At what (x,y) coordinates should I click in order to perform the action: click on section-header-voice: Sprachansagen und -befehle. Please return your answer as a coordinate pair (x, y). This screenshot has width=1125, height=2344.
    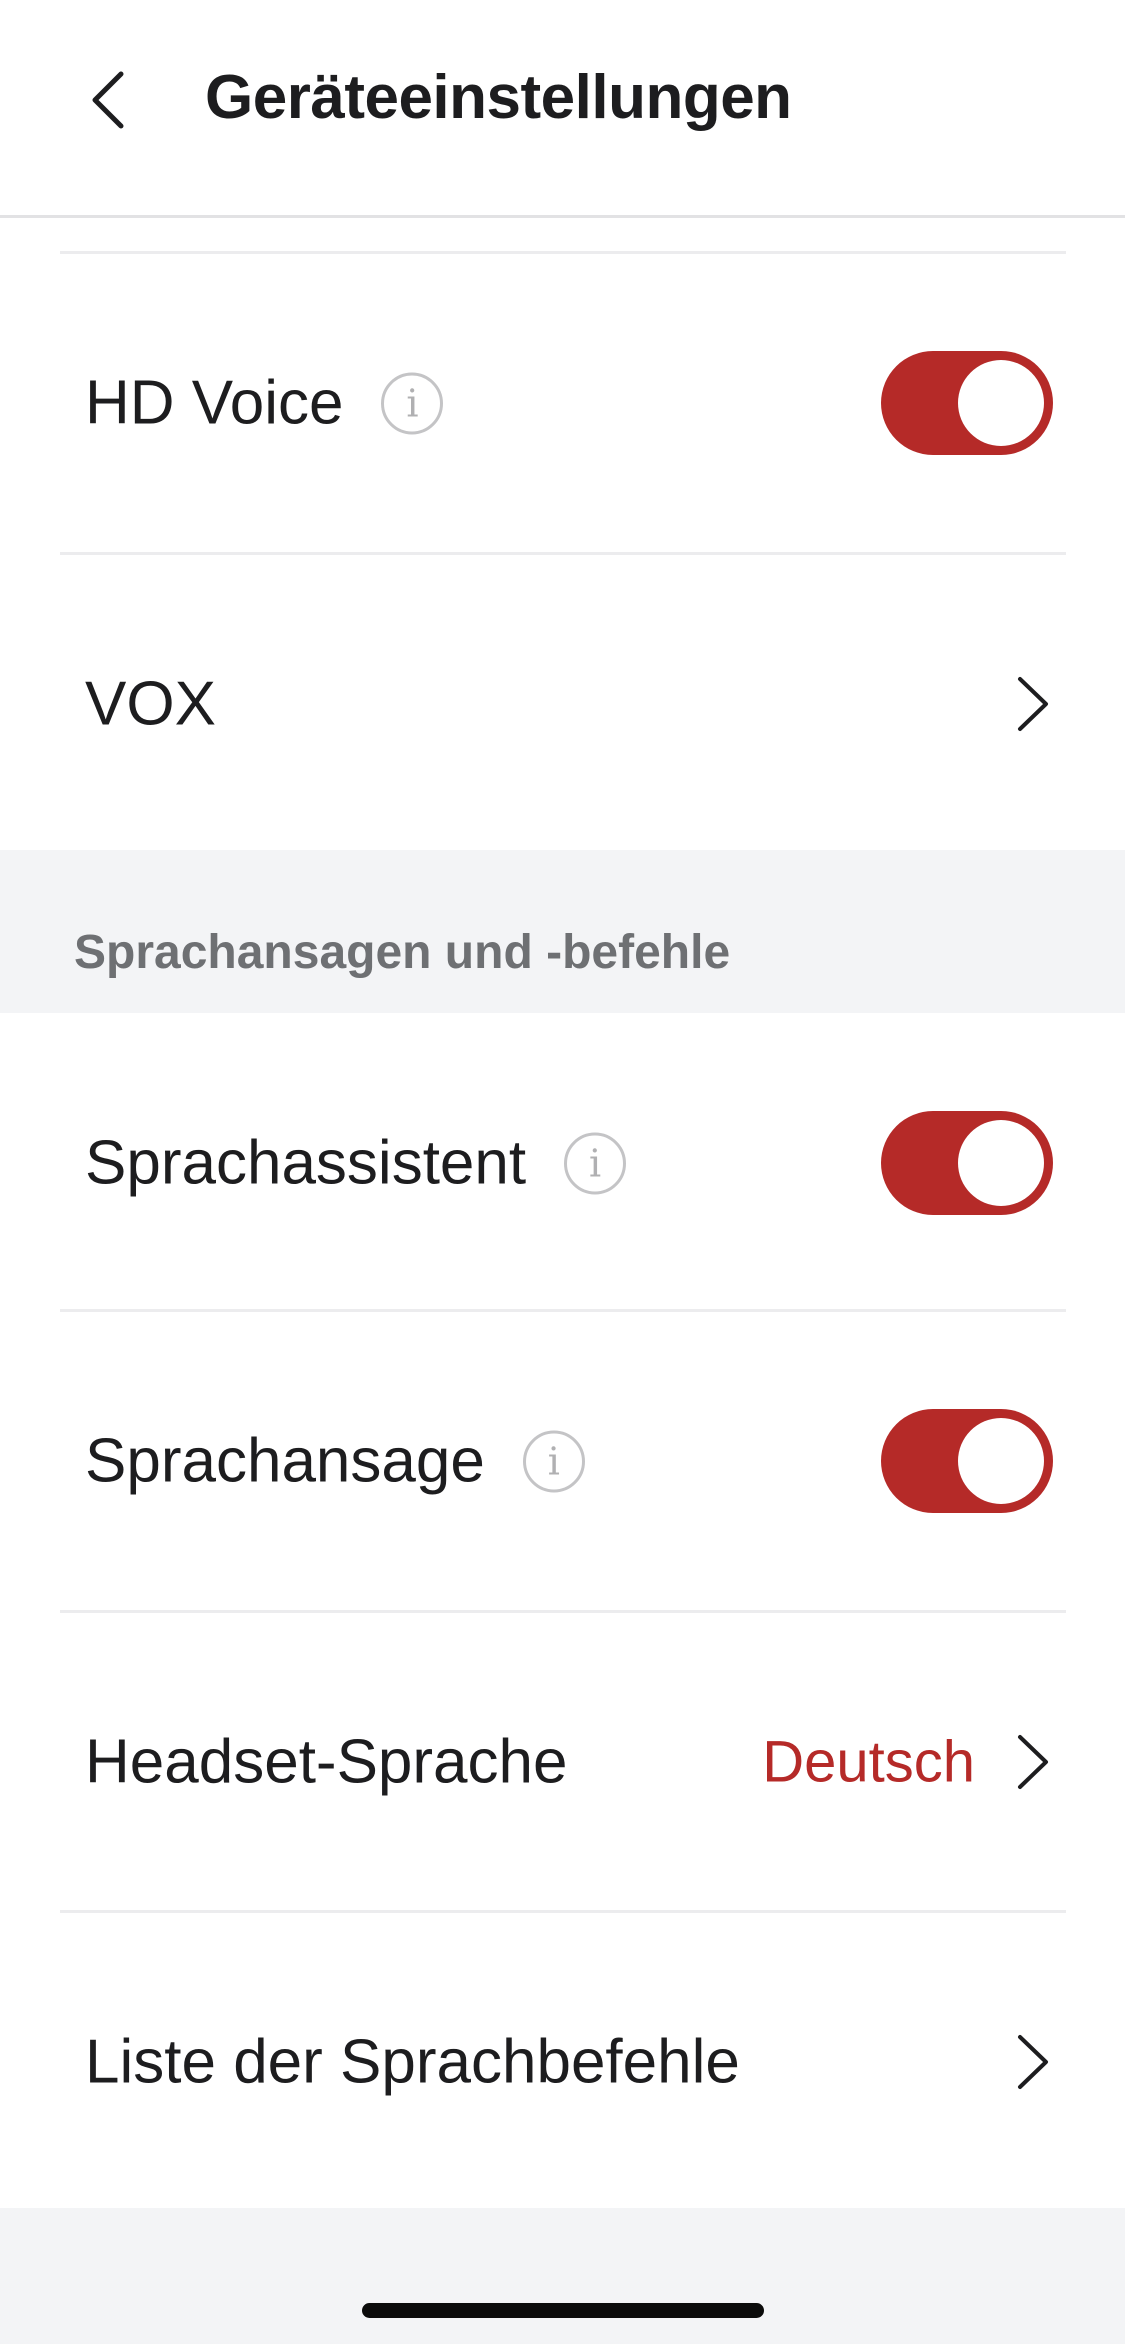
    Looking at the image, I should click on (402, 952).